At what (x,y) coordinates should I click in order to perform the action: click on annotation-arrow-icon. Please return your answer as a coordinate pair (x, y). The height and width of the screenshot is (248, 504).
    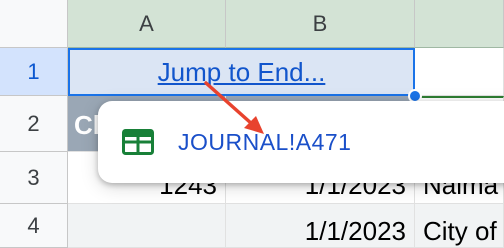
    Looking at the image, I should click on (234, 107).